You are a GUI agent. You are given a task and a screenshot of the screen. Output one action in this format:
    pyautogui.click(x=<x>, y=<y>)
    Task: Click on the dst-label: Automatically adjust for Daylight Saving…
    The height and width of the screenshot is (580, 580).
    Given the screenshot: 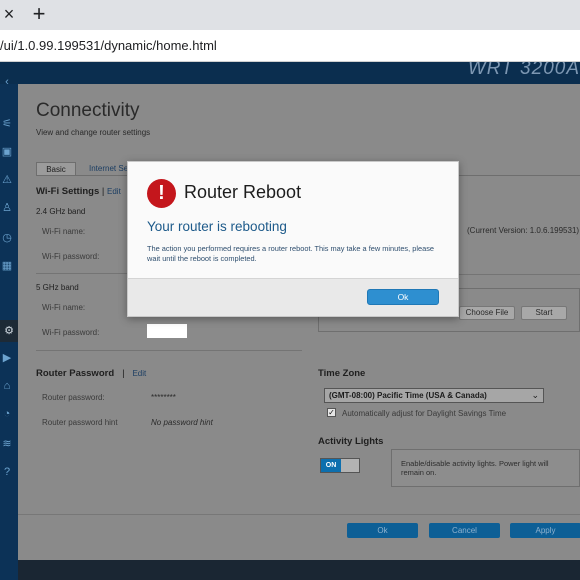 What is the action you would take?
    pyautogui.click(x=424, y=413)
    